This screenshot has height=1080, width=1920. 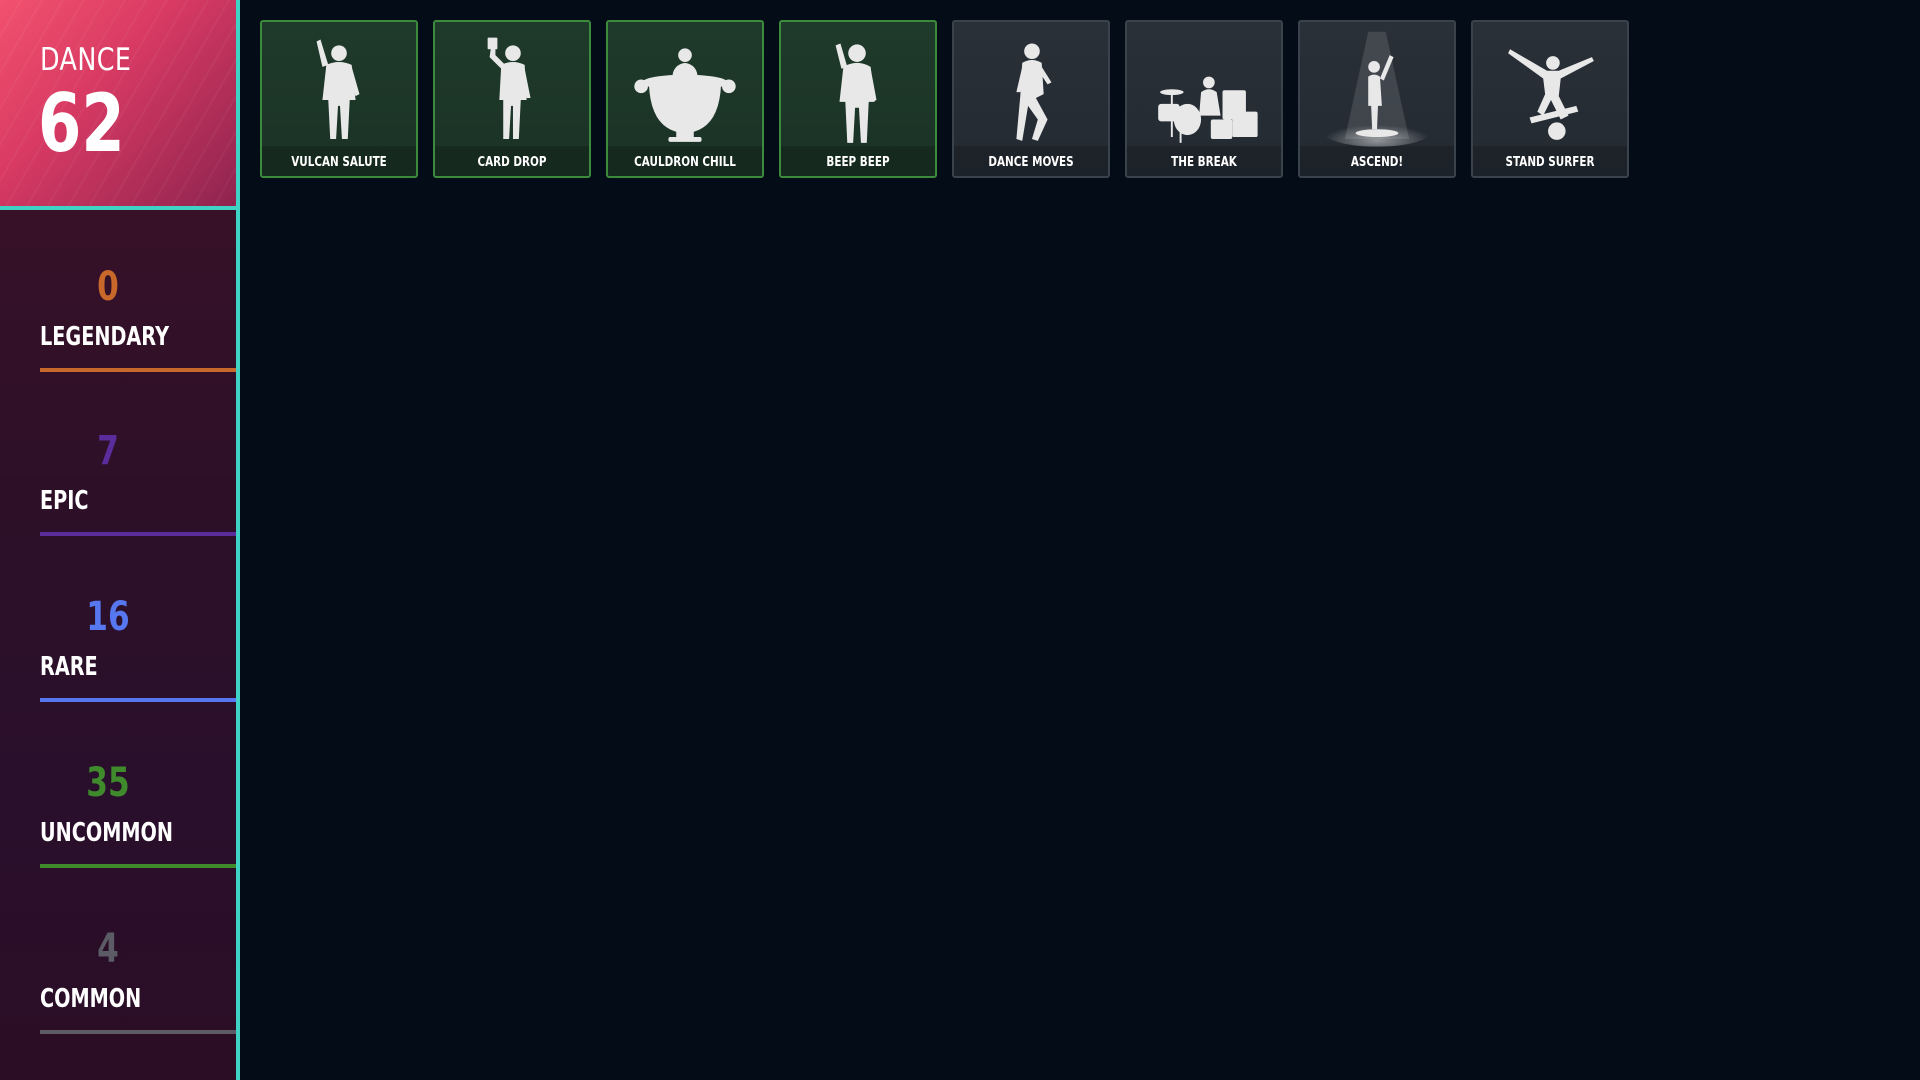 I want to click on rarity-label: LEGENDARY, so click(x=105, y=337).